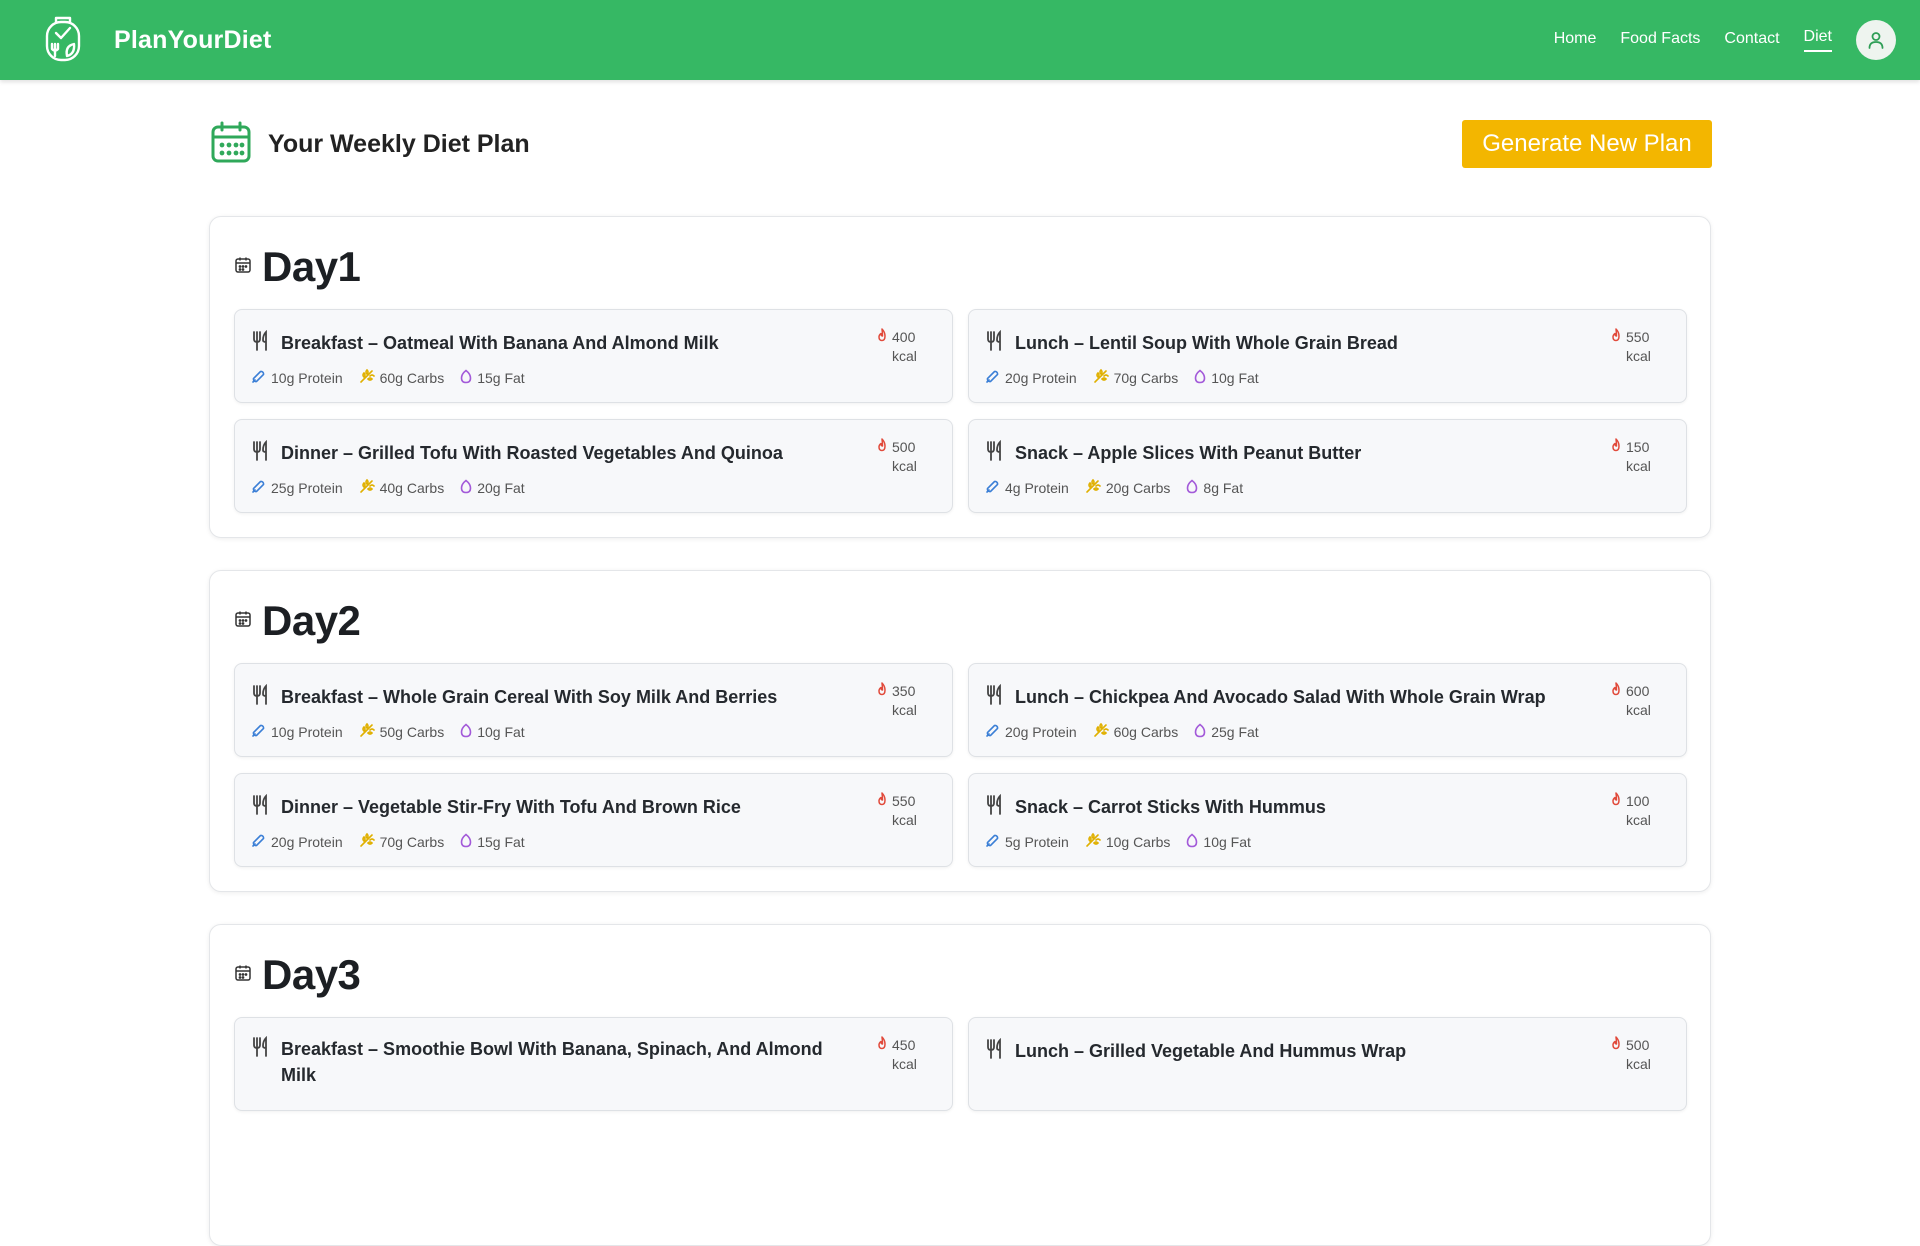  I want to click on brand-name: PlanYourDiet, so click(193, 40).